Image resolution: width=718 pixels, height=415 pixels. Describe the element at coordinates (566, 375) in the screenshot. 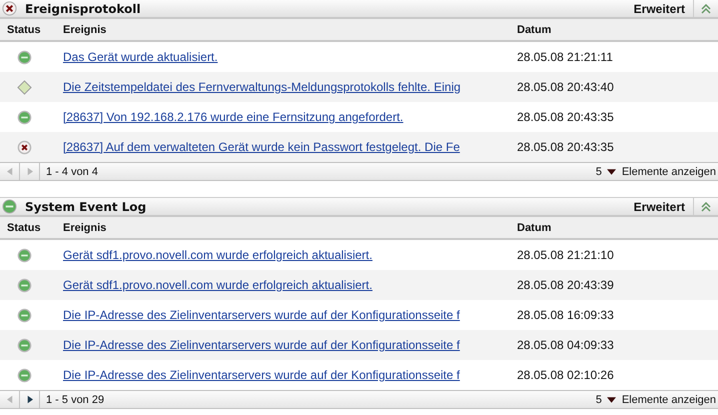

I see `date-cell-text: 28.05.08 02:10:26` at that location.